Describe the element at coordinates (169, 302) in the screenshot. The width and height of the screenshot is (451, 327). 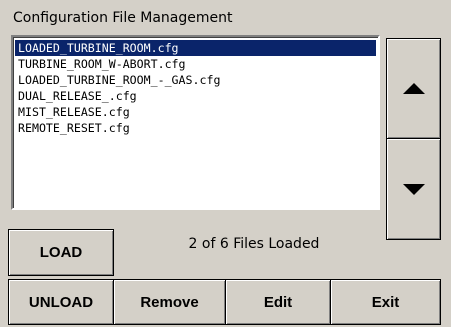
I see `remove-button: Remove` at that location.